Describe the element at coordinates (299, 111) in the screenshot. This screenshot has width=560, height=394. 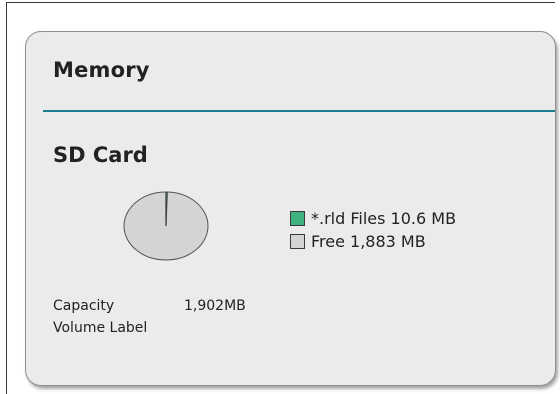
I see `title-divider` at that location.